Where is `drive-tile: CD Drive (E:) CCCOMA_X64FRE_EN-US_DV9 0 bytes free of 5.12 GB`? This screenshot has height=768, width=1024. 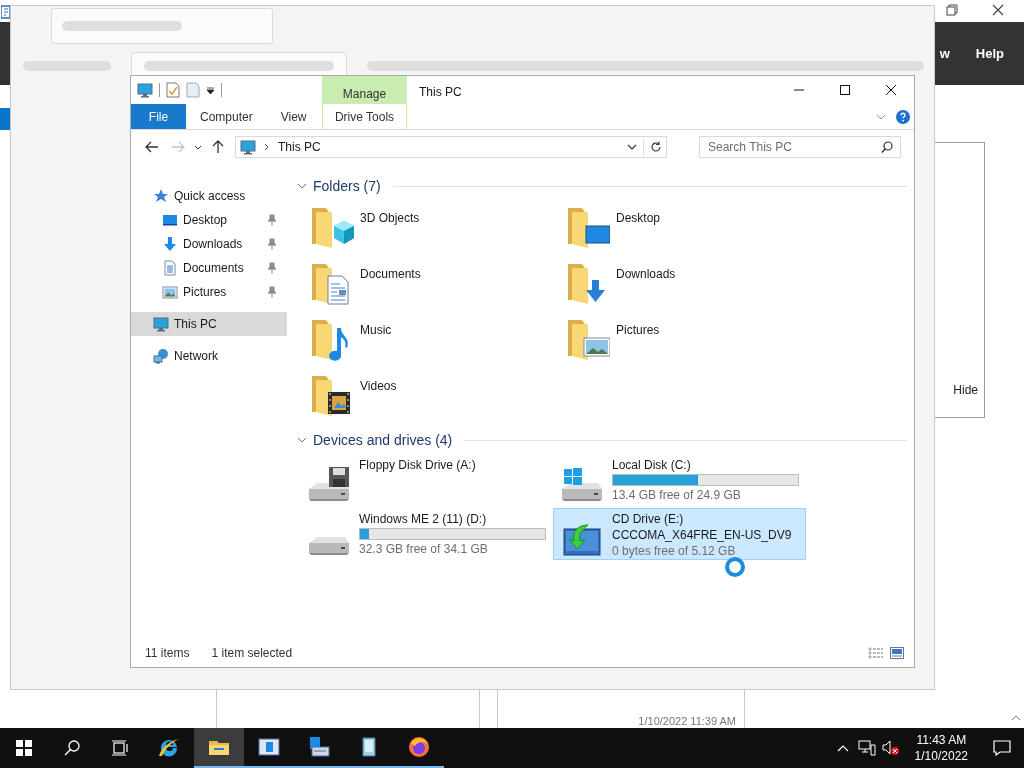
drive-tile: CD Drive (E:) CCCOMA_X64FRE_EN-US_DV9 0 bytes free of 5.12 GB is located at coordinates (679, 534).